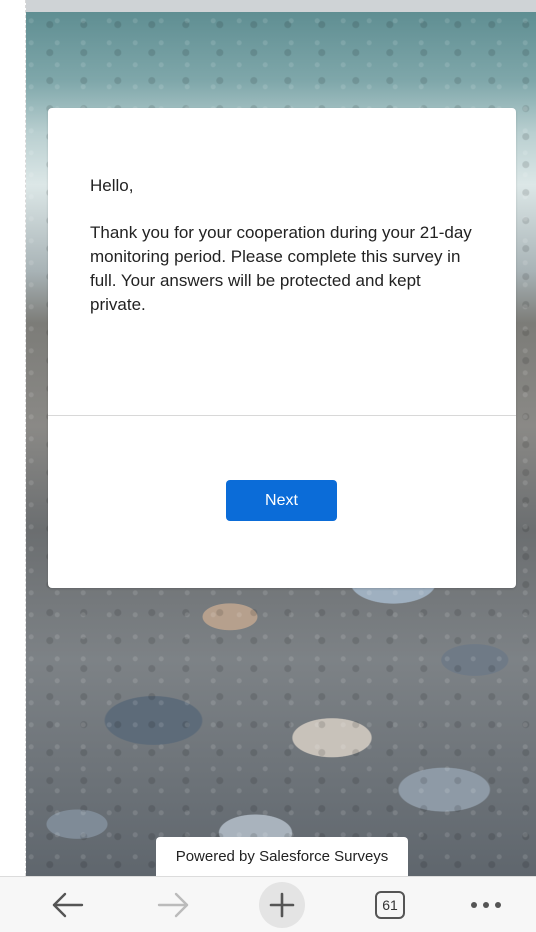 The height and width of the screenshot is (932, 536). I want to click on tab-count: 61, so click(390, 905).